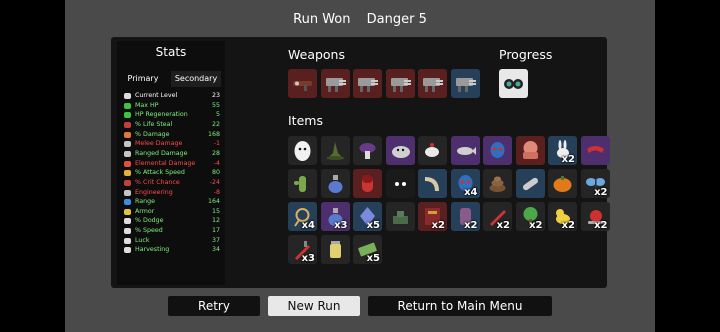 This screenshot has height=332, width=720. Describe the element at coordinates (127, 250) in the screenshot. I see `harvest-icon` at that location.